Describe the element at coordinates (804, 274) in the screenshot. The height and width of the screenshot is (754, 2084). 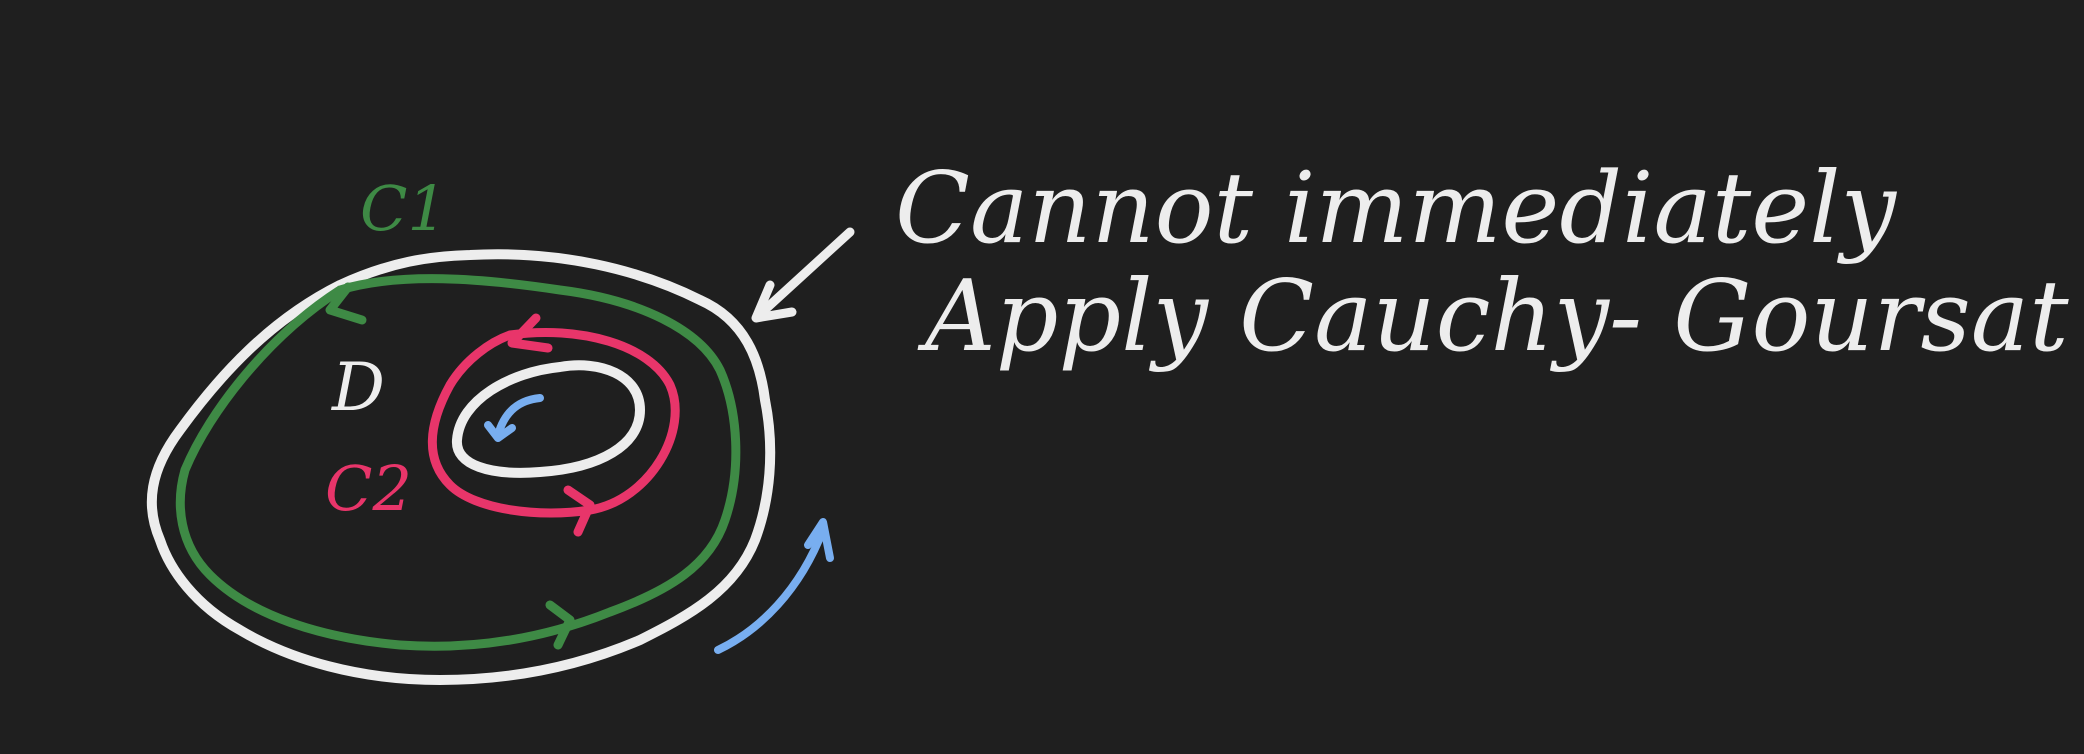
I see `pointer-arrow` at that location.